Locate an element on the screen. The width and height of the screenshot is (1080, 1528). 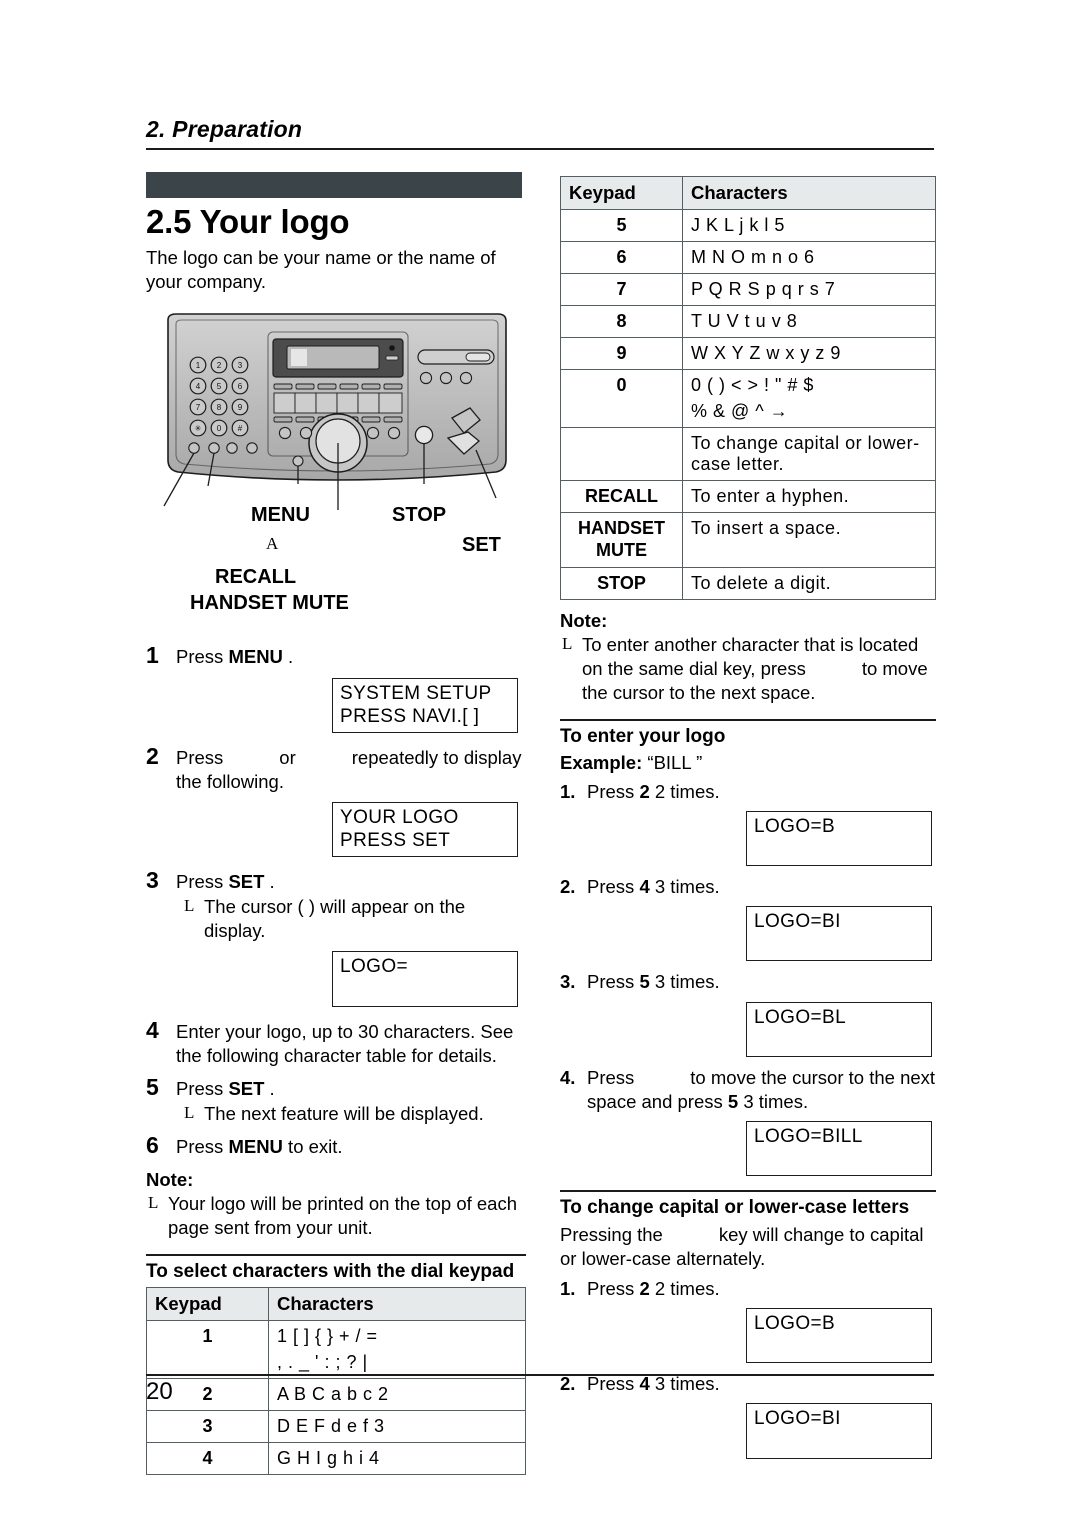
step-6-body: Press MENU to exit. is located at coordinates (351, 1145).